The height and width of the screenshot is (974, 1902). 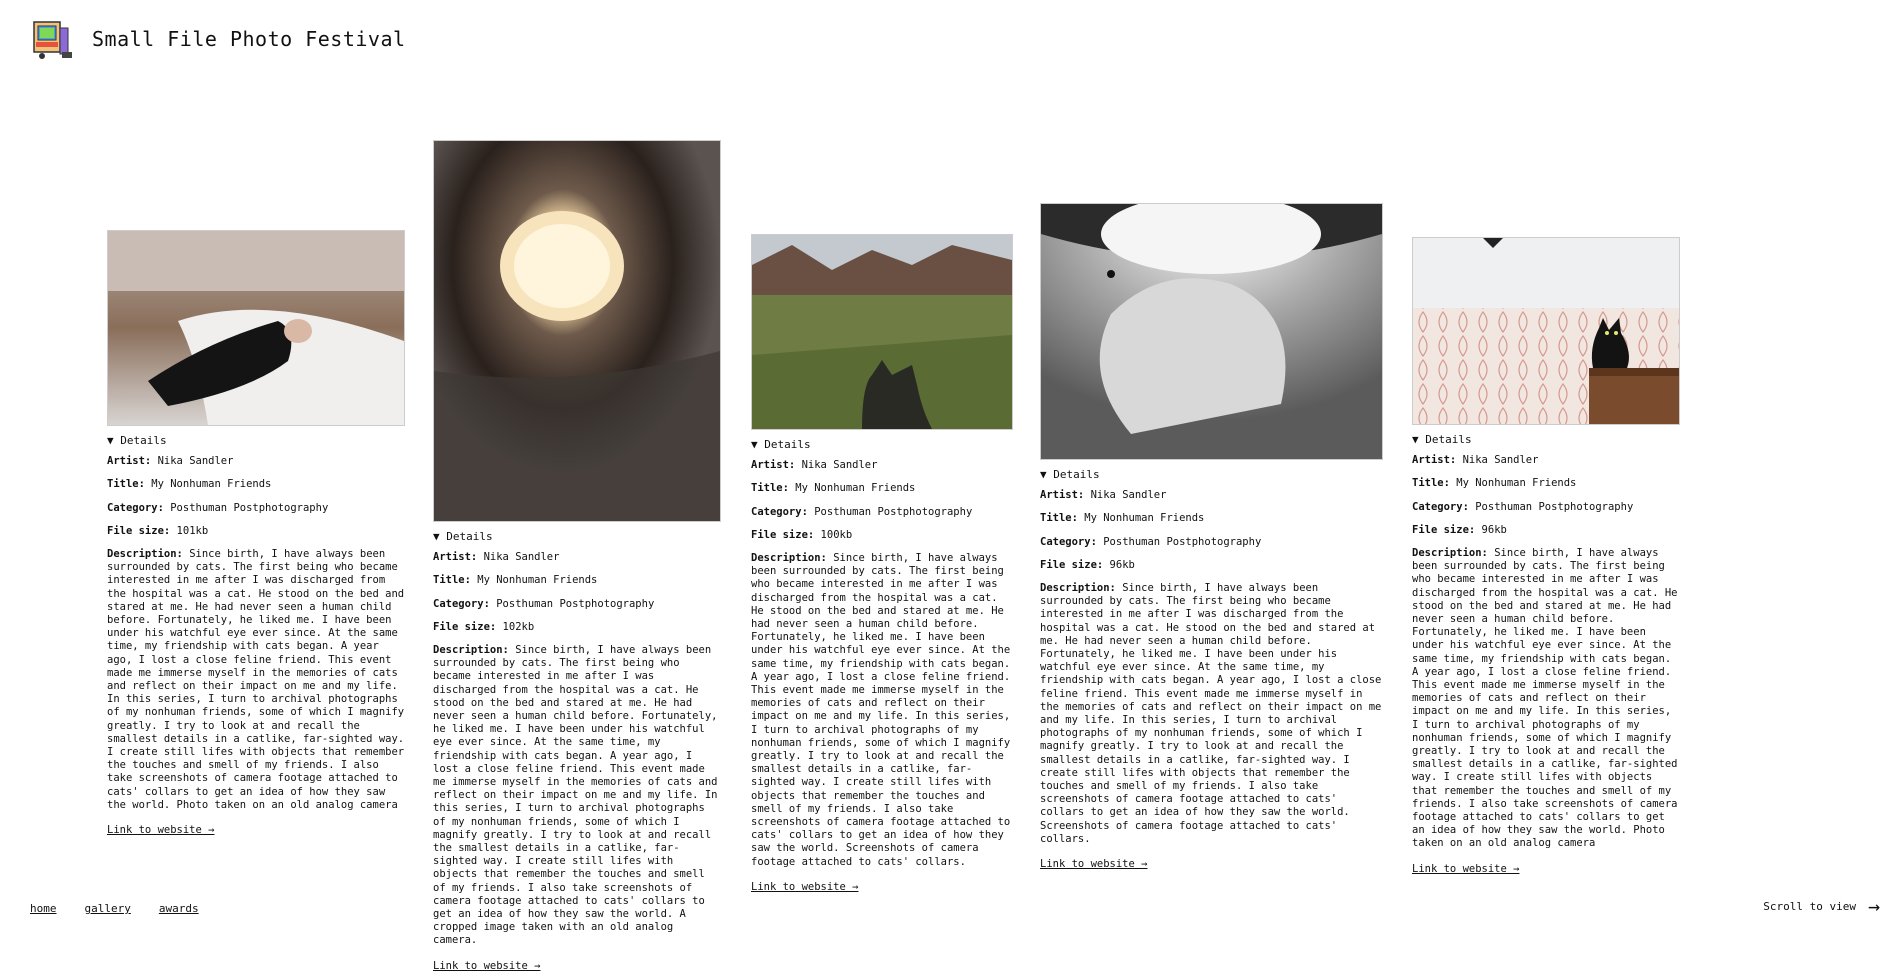 I want to click on photo-garden-shadow, so click(x=882, y=332).